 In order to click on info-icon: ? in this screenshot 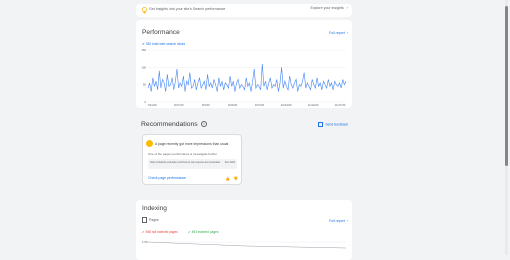, I will do `click(203, 124)`.